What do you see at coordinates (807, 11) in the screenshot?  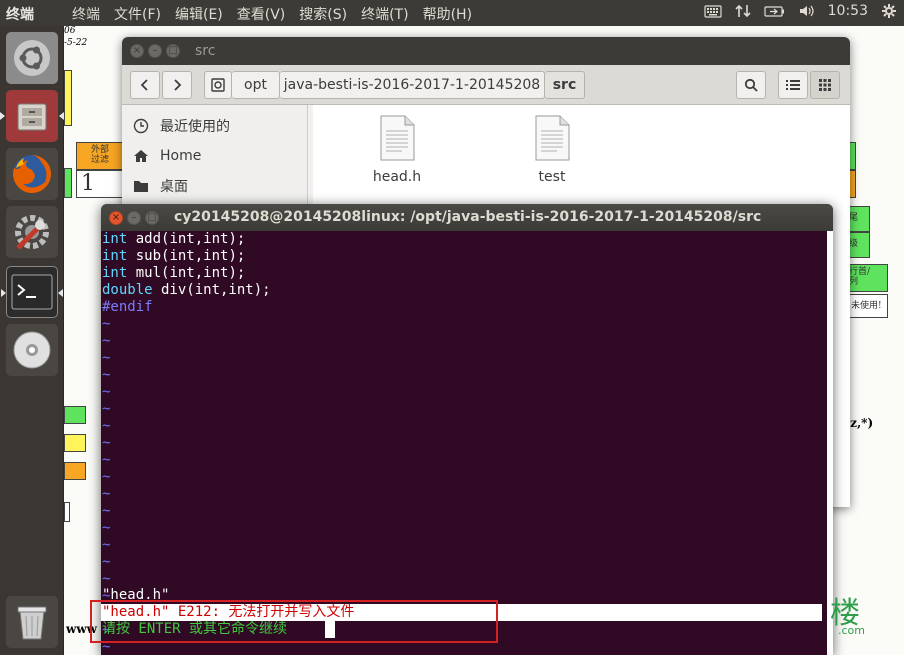 I see `volume-icon` at bounding box center [807, 11].